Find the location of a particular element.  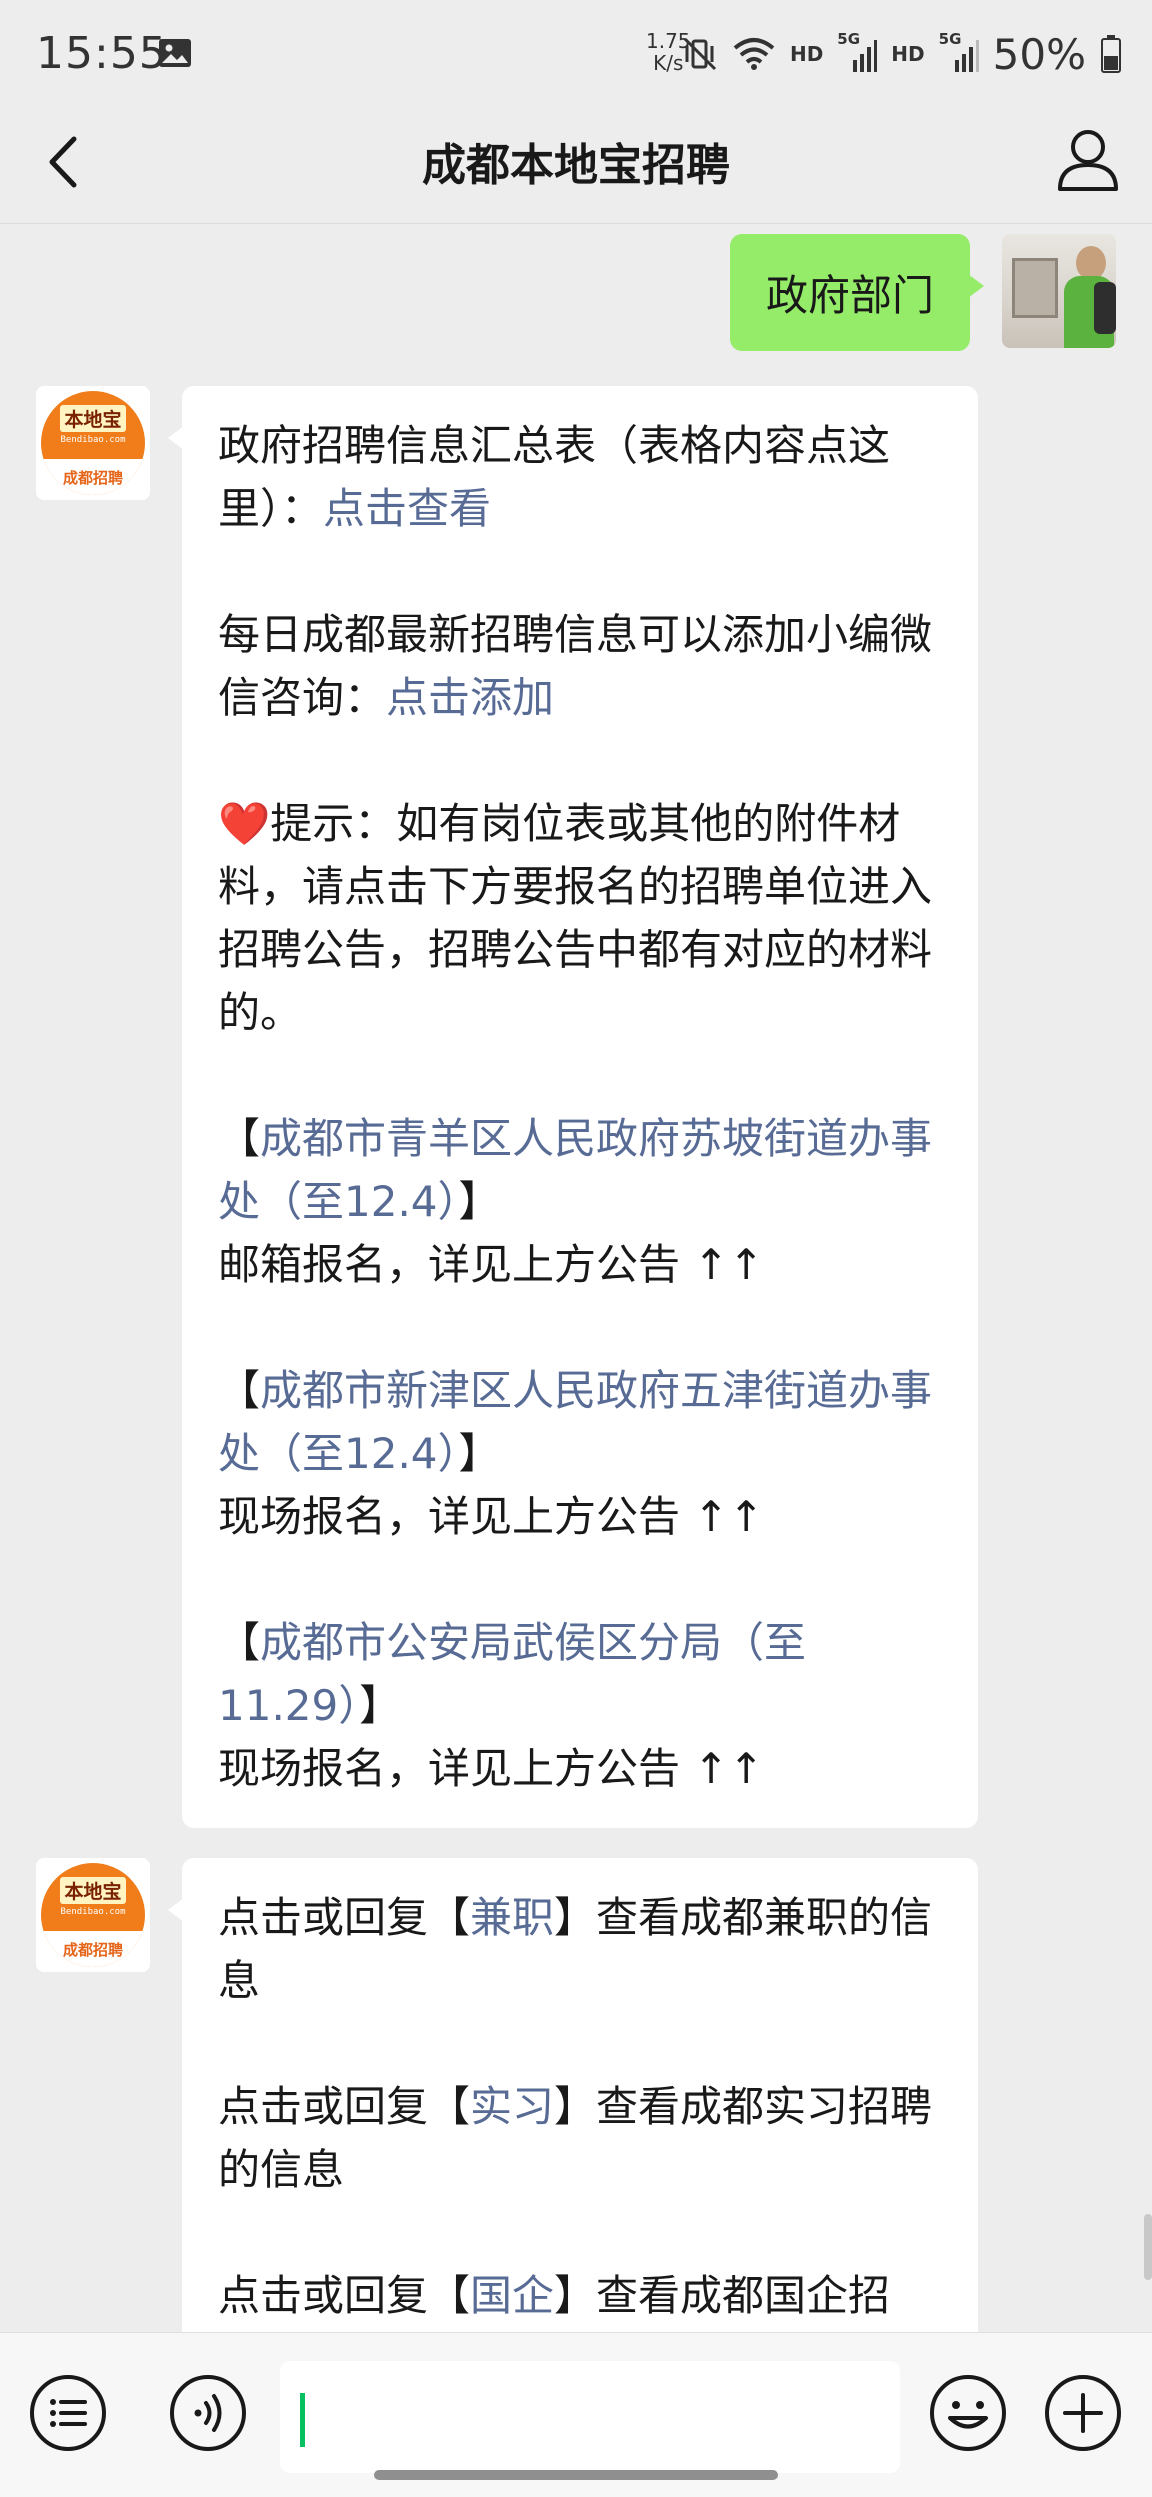

keyword-item: 点击或回复【国企】查看成都国企招 is located at coordinates (554, 2295).